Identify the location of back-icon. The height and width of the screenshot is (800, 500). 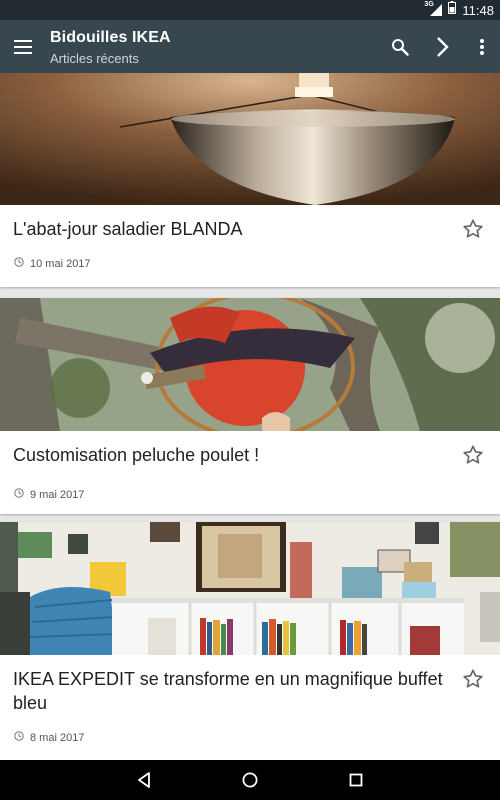
(144, 780).